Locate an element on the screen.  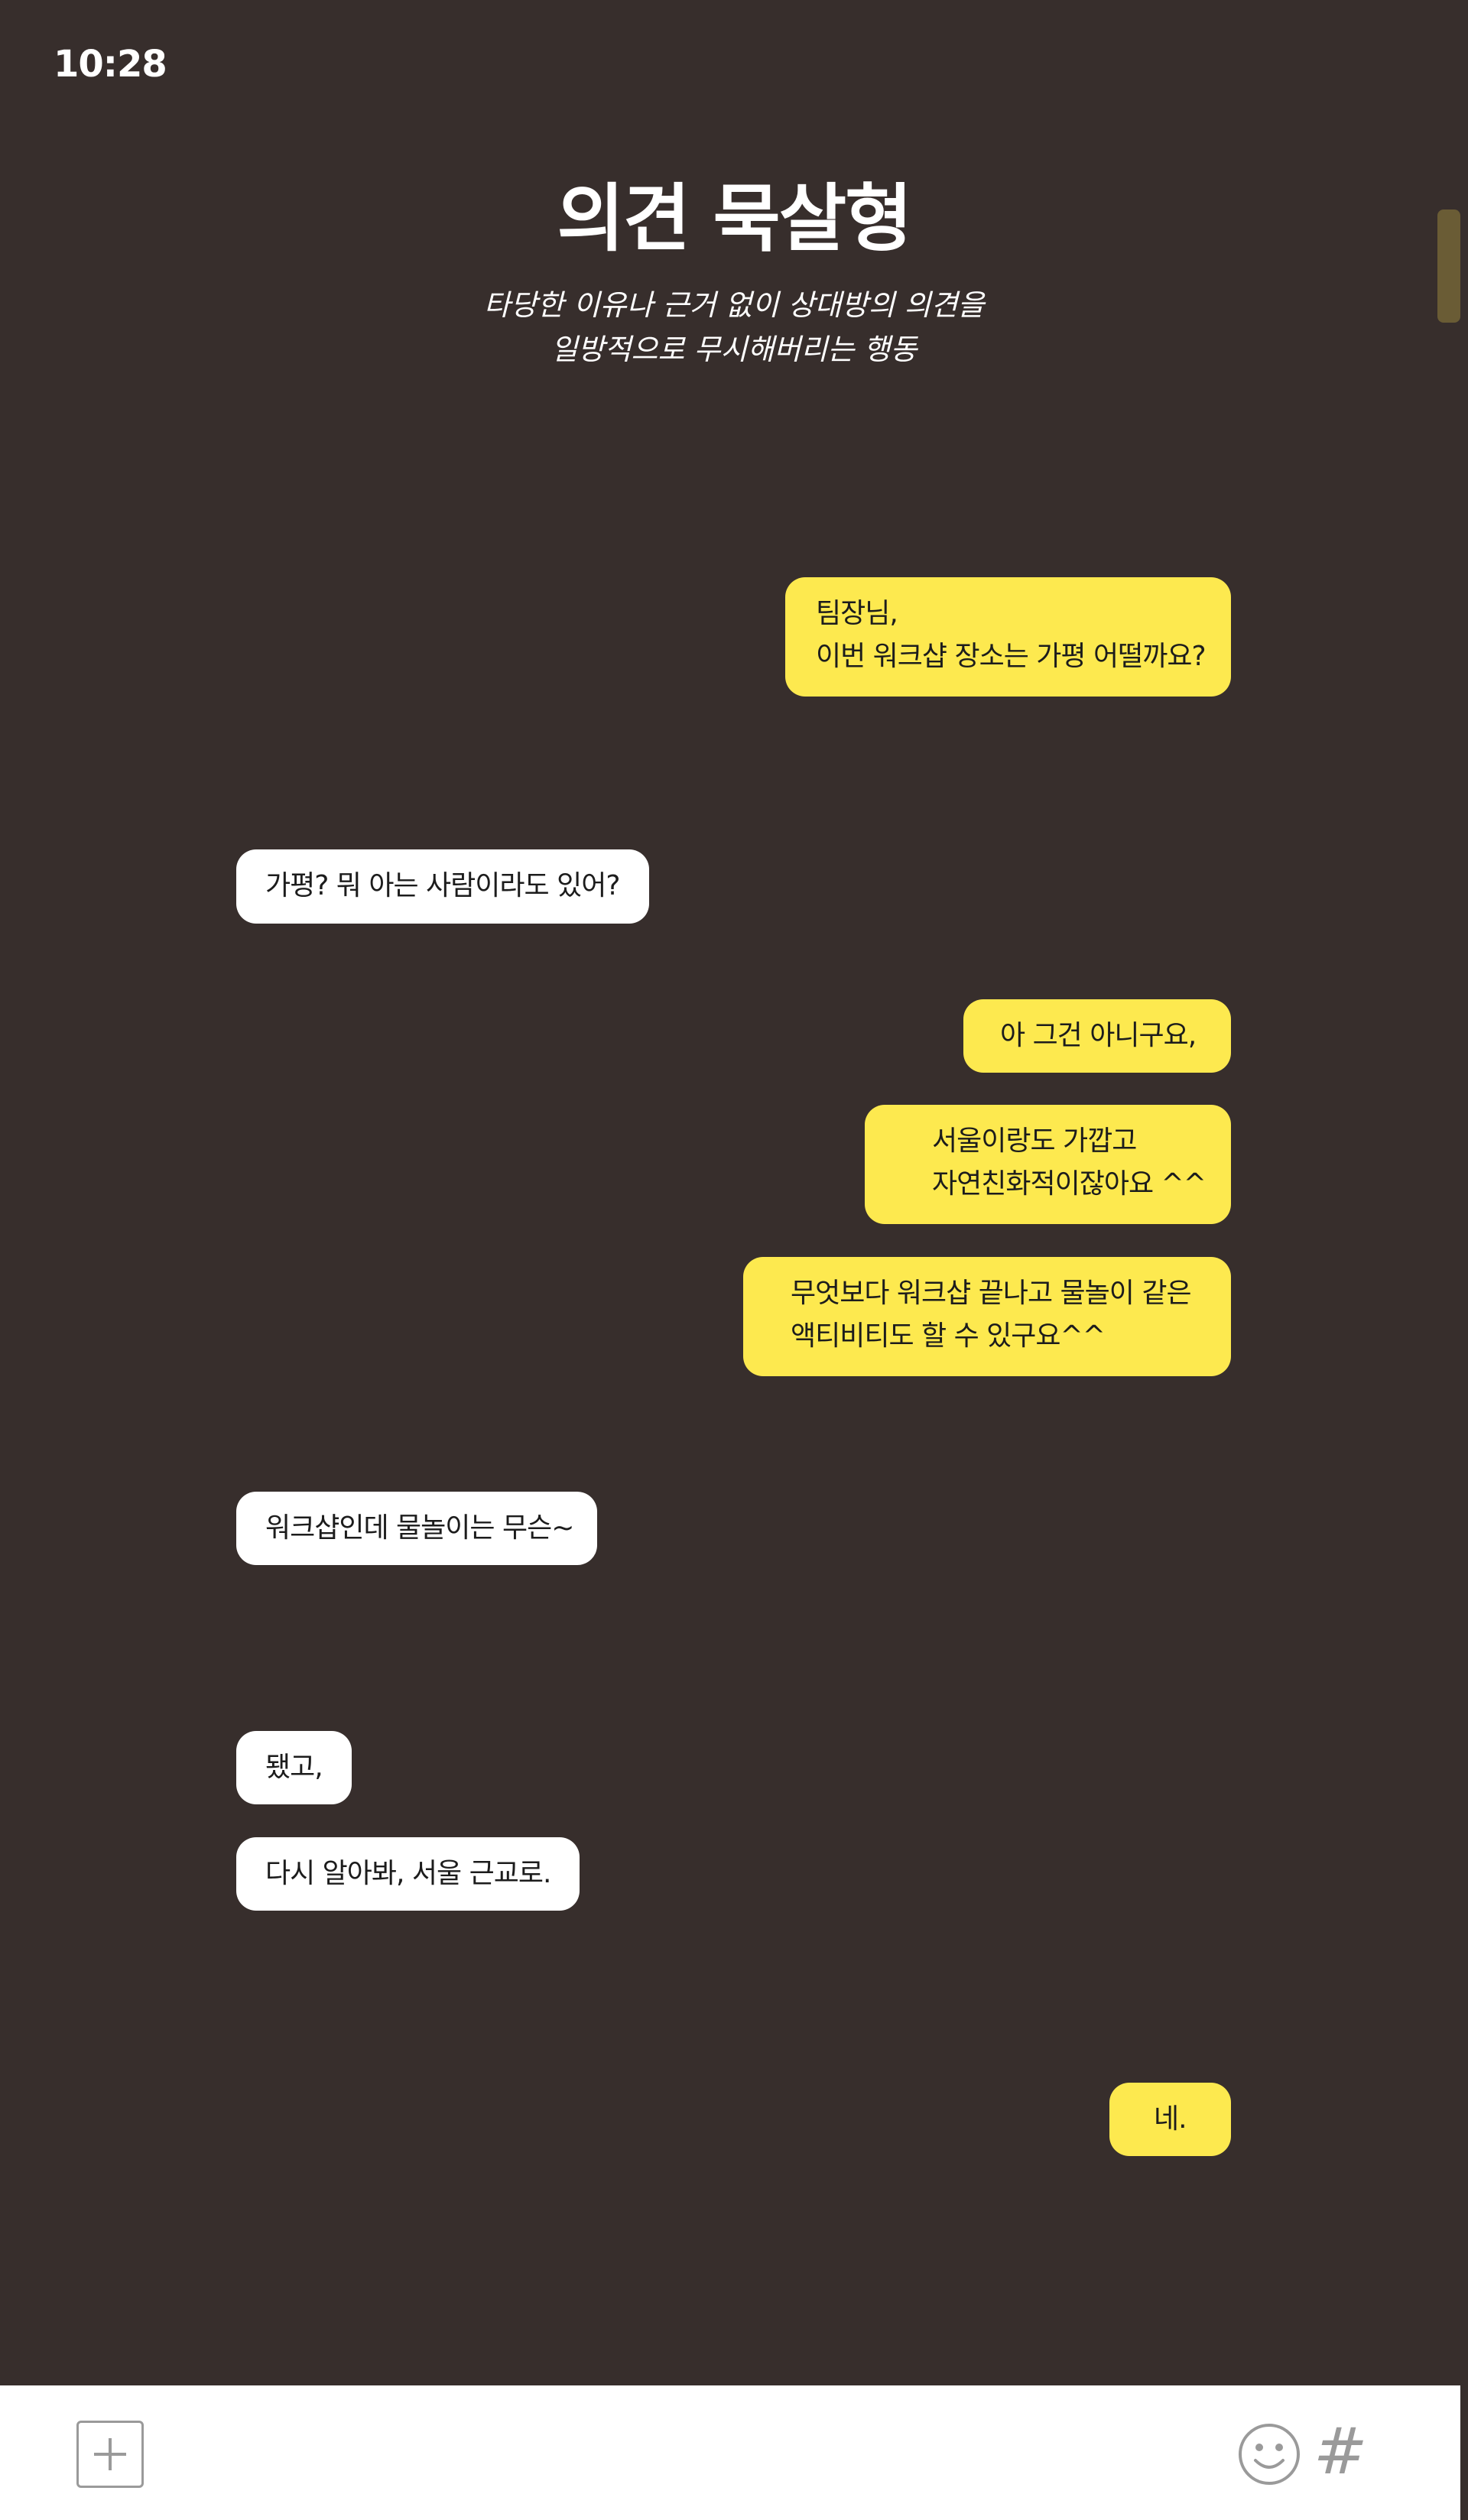
message-line: 서울이랑도 가깝고 is located at coordinates (1034, 1141).